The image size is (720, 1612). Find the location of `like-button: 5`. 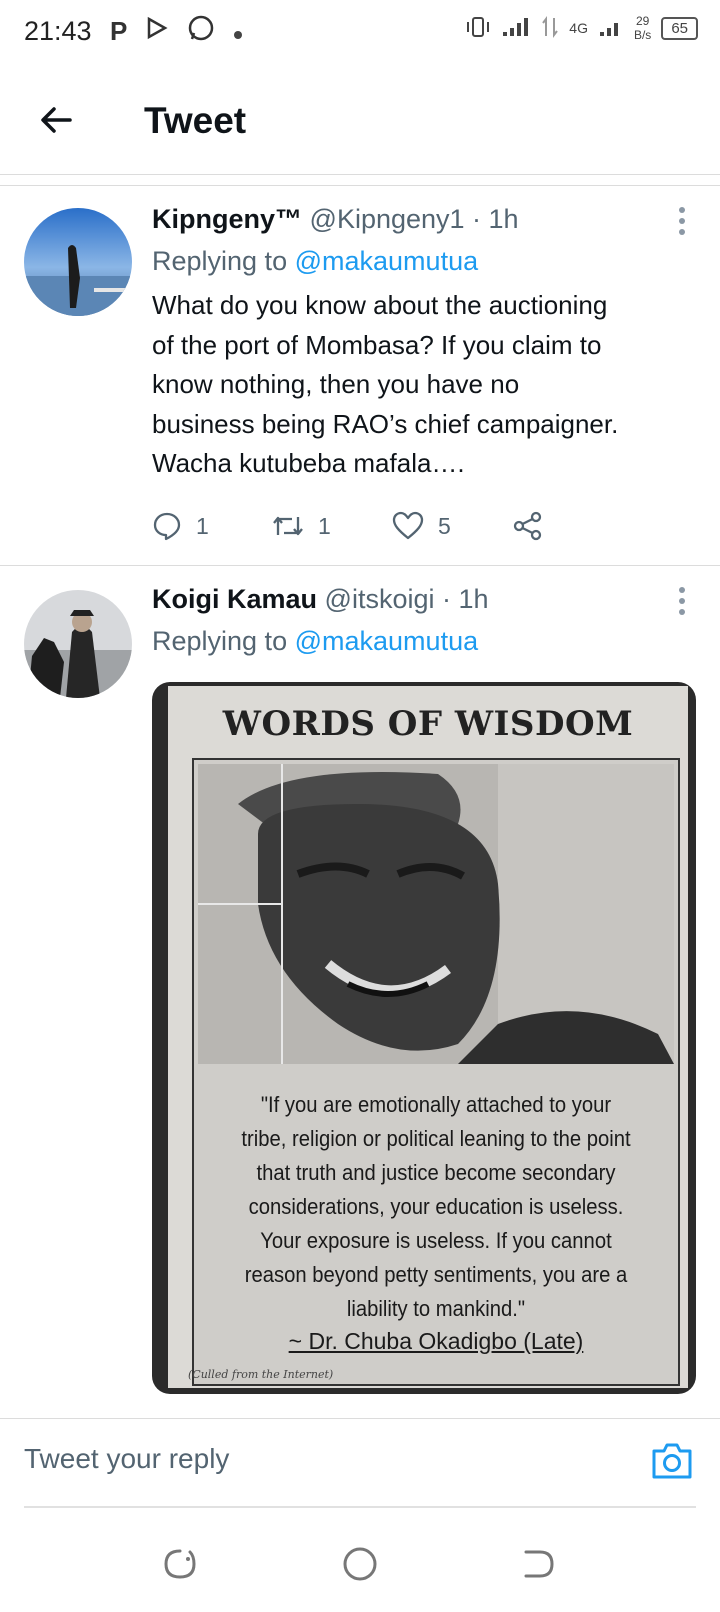

like-button: 5 is located at coordinates (452, 526).